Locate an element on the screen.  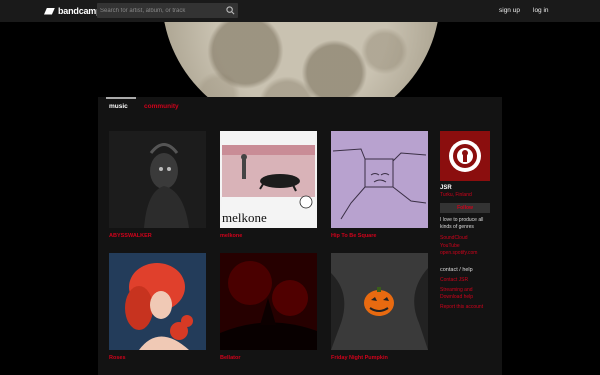
release-tile: Roses is located at coordinates (157, 307).